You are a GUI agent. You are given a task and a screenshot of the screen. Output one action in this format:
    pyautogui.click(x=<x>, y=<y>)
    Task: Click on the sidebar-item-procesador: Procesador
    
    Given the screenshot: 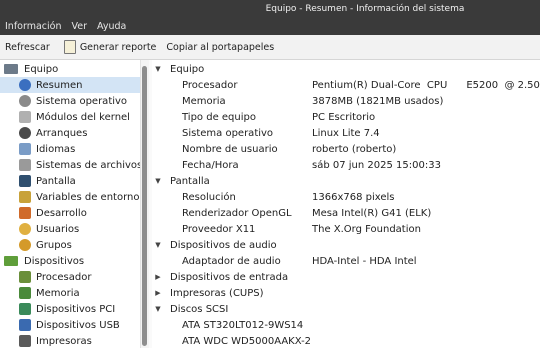 What is the action you would take?
    pyautogui.click(x=70, y=277)
    